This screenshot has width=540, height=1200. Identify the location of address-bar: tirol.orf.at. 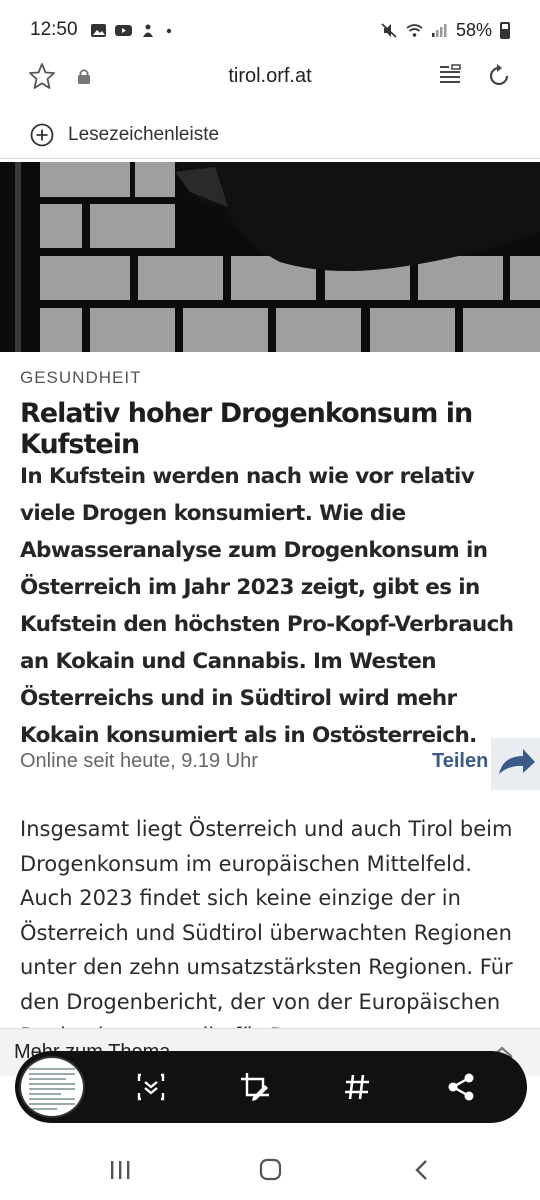
(270, 78).